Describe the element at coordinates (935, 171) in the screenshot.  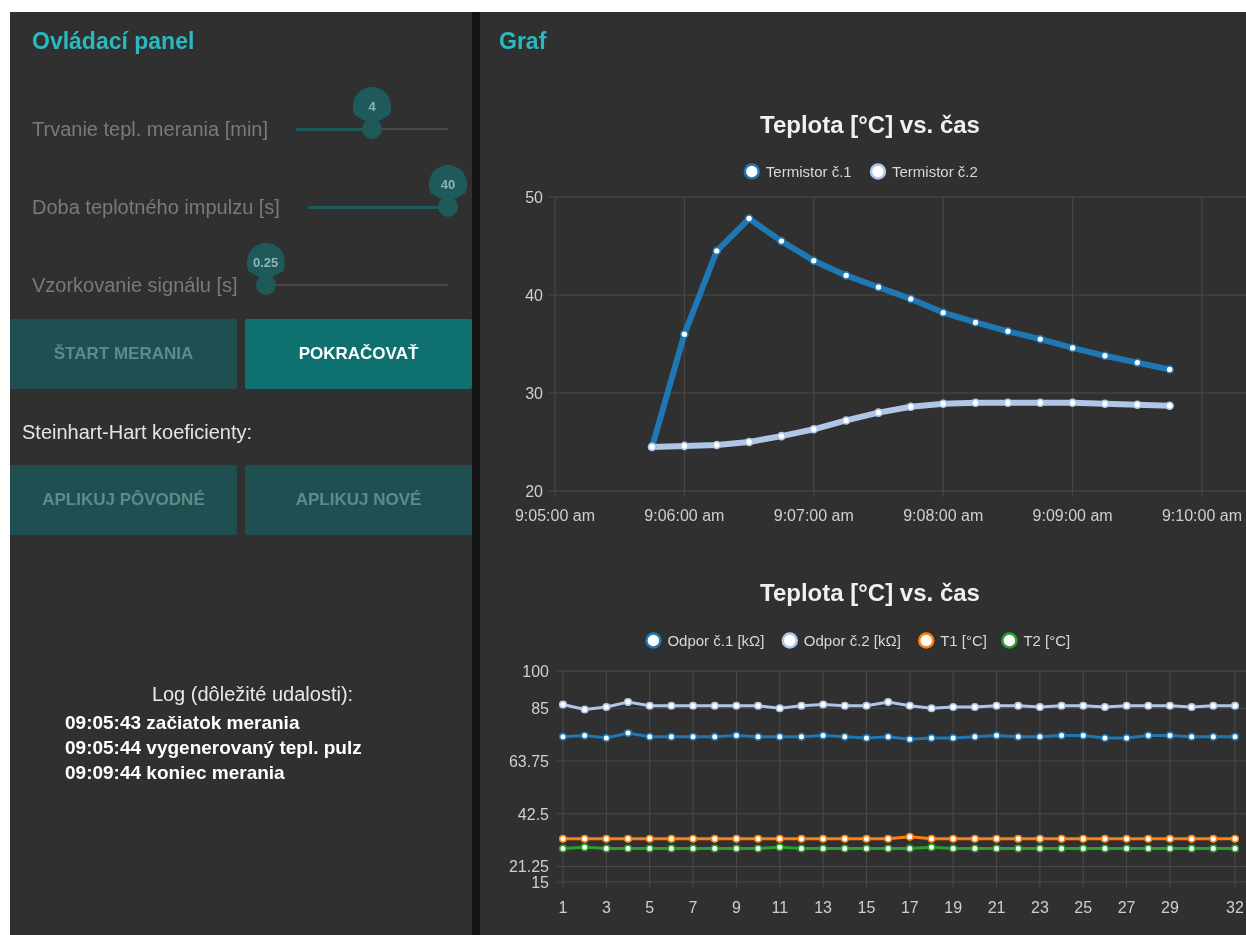
I see `legend-label: Termistor č.2` at that location.